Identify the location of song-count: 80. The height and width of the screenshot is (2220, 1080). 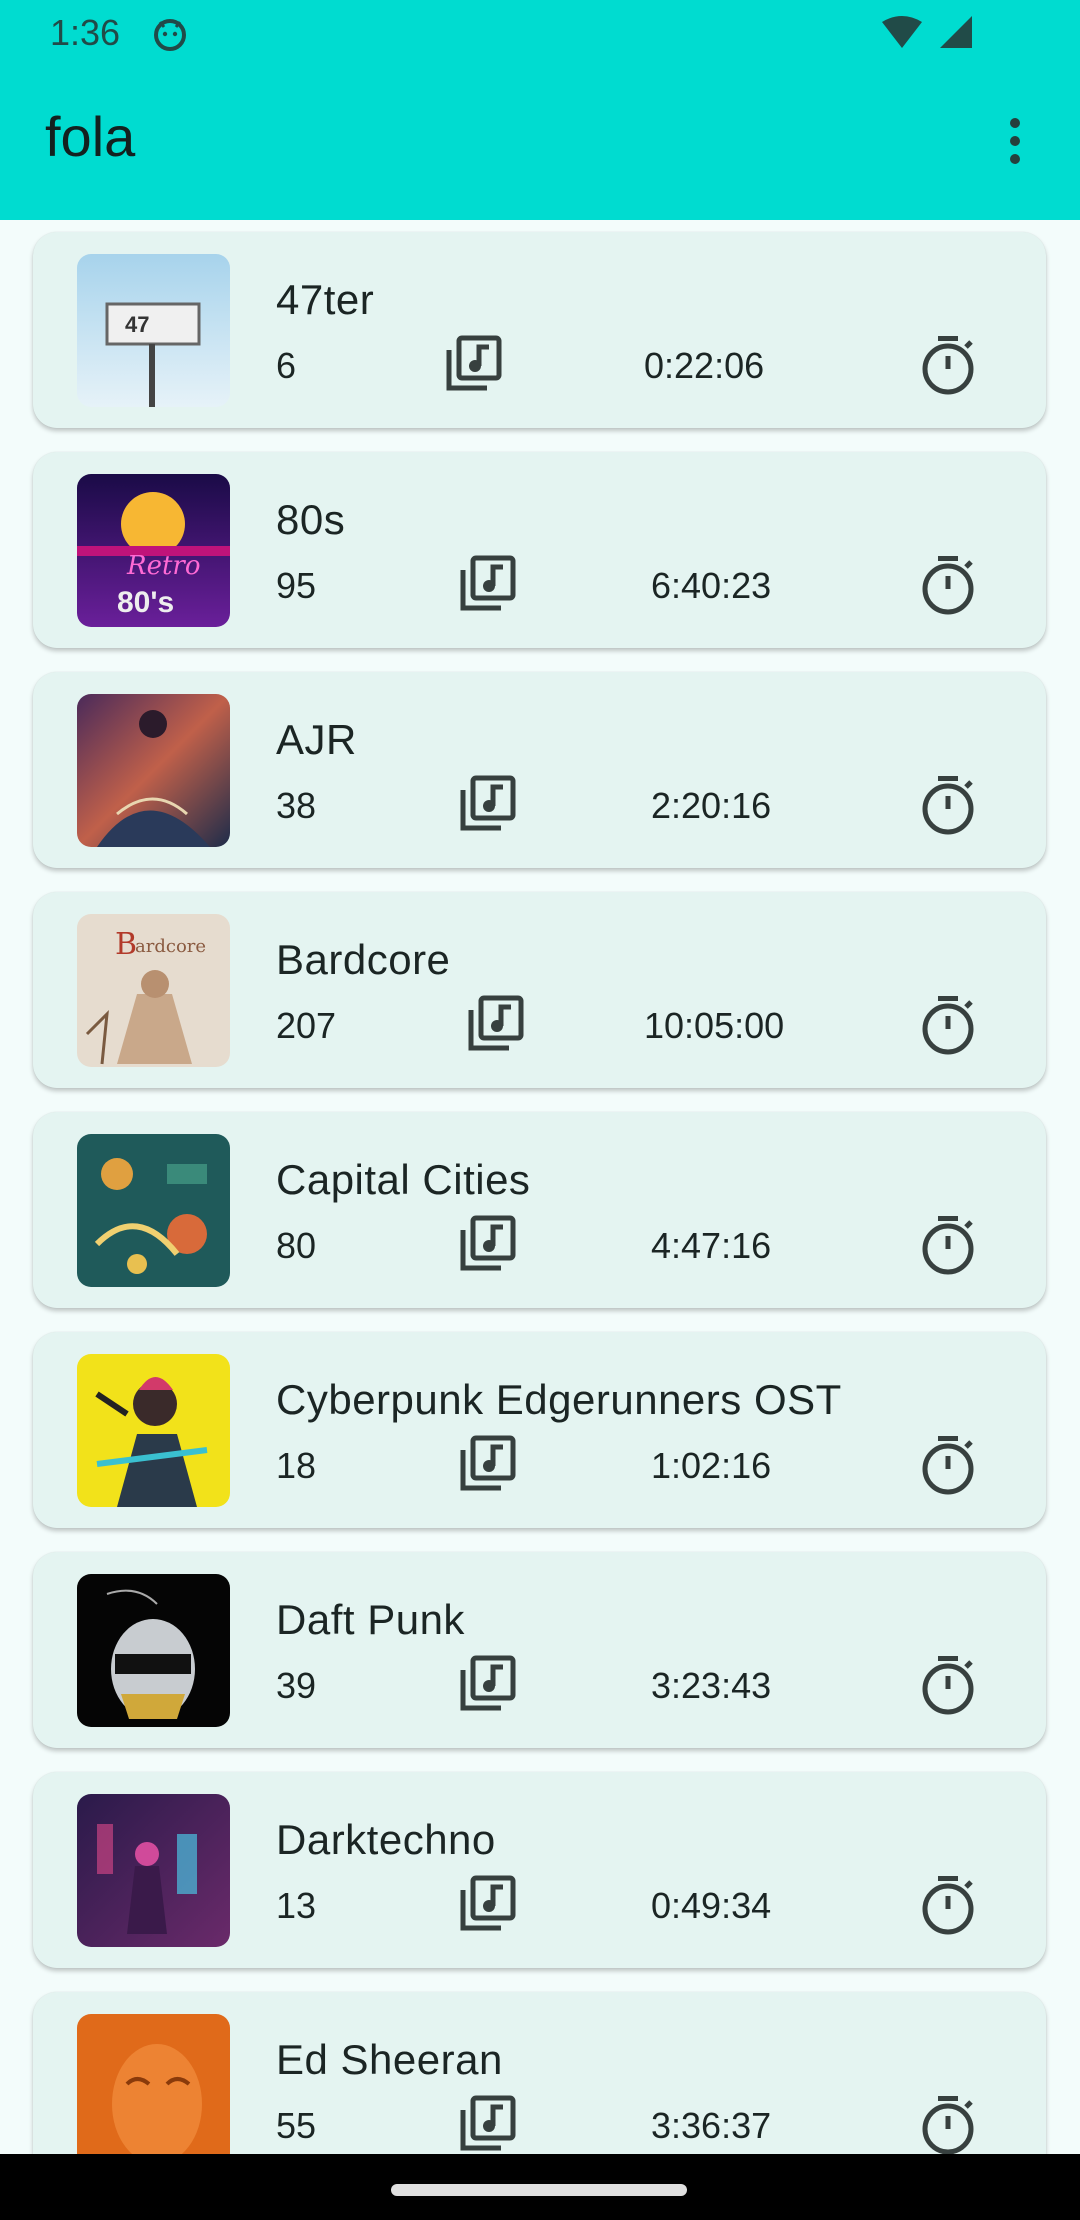
(296, 1245).